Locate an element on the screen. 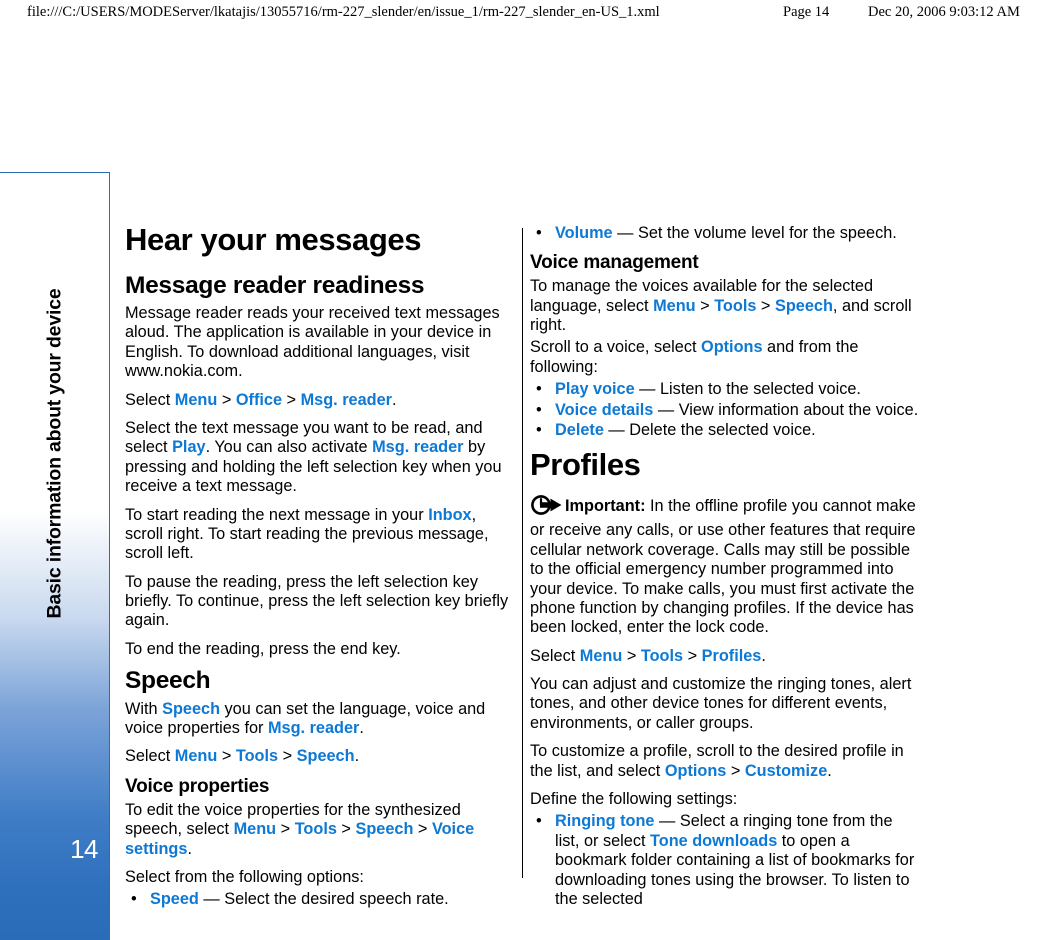  menu-link-speed: Speed is located at coordinates (174, 899).